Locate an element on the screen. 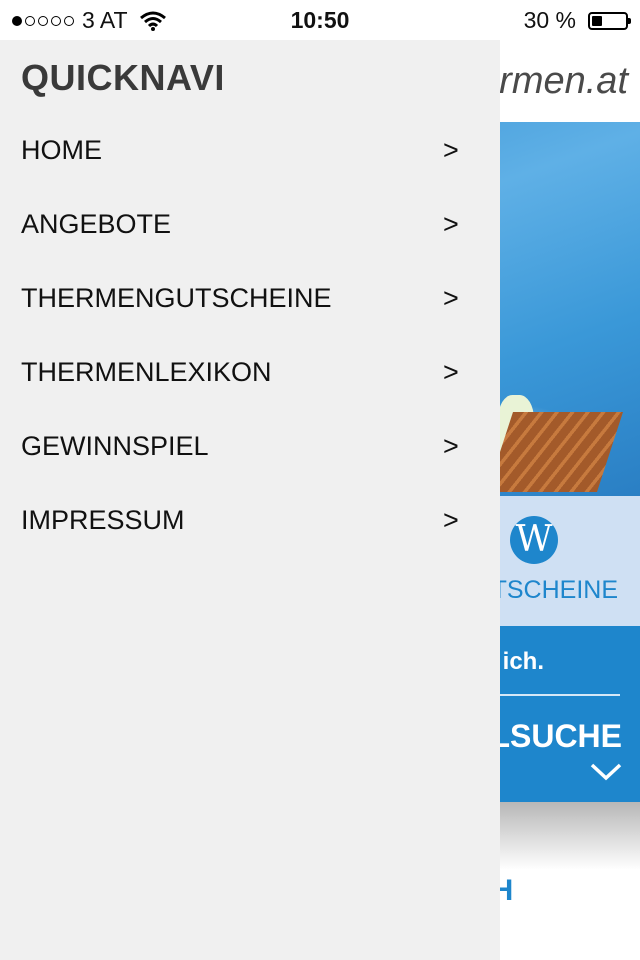 This screenshot has height=960, width=640. nav-item-label: HOME is located at coordinates (61, 150).